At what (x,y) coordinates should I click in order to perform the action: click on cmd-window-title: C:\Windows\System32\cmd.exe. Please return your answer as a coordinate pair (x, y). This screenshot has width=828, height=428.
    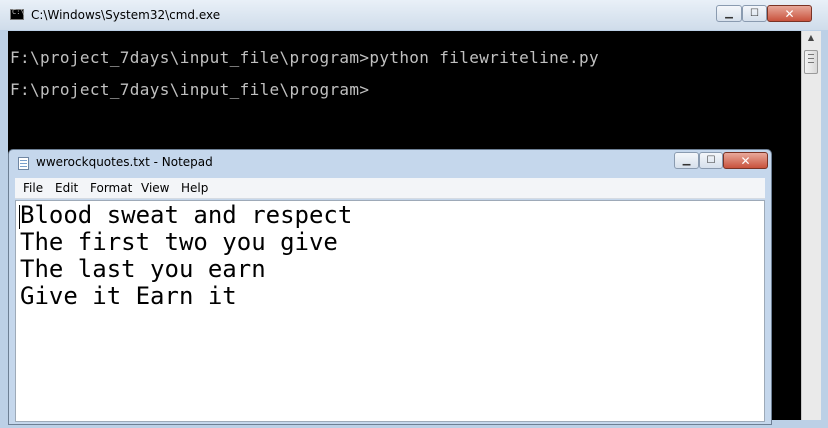
    Looking at the image, I should click on (126, 15).